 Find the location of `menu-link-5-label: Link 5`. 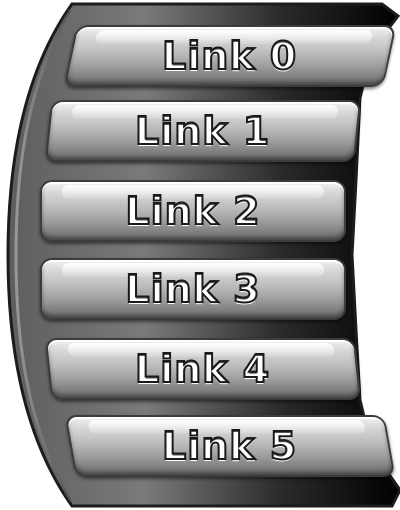

menu-link-5-label: Link 5 is located at coordinates (229, 446).